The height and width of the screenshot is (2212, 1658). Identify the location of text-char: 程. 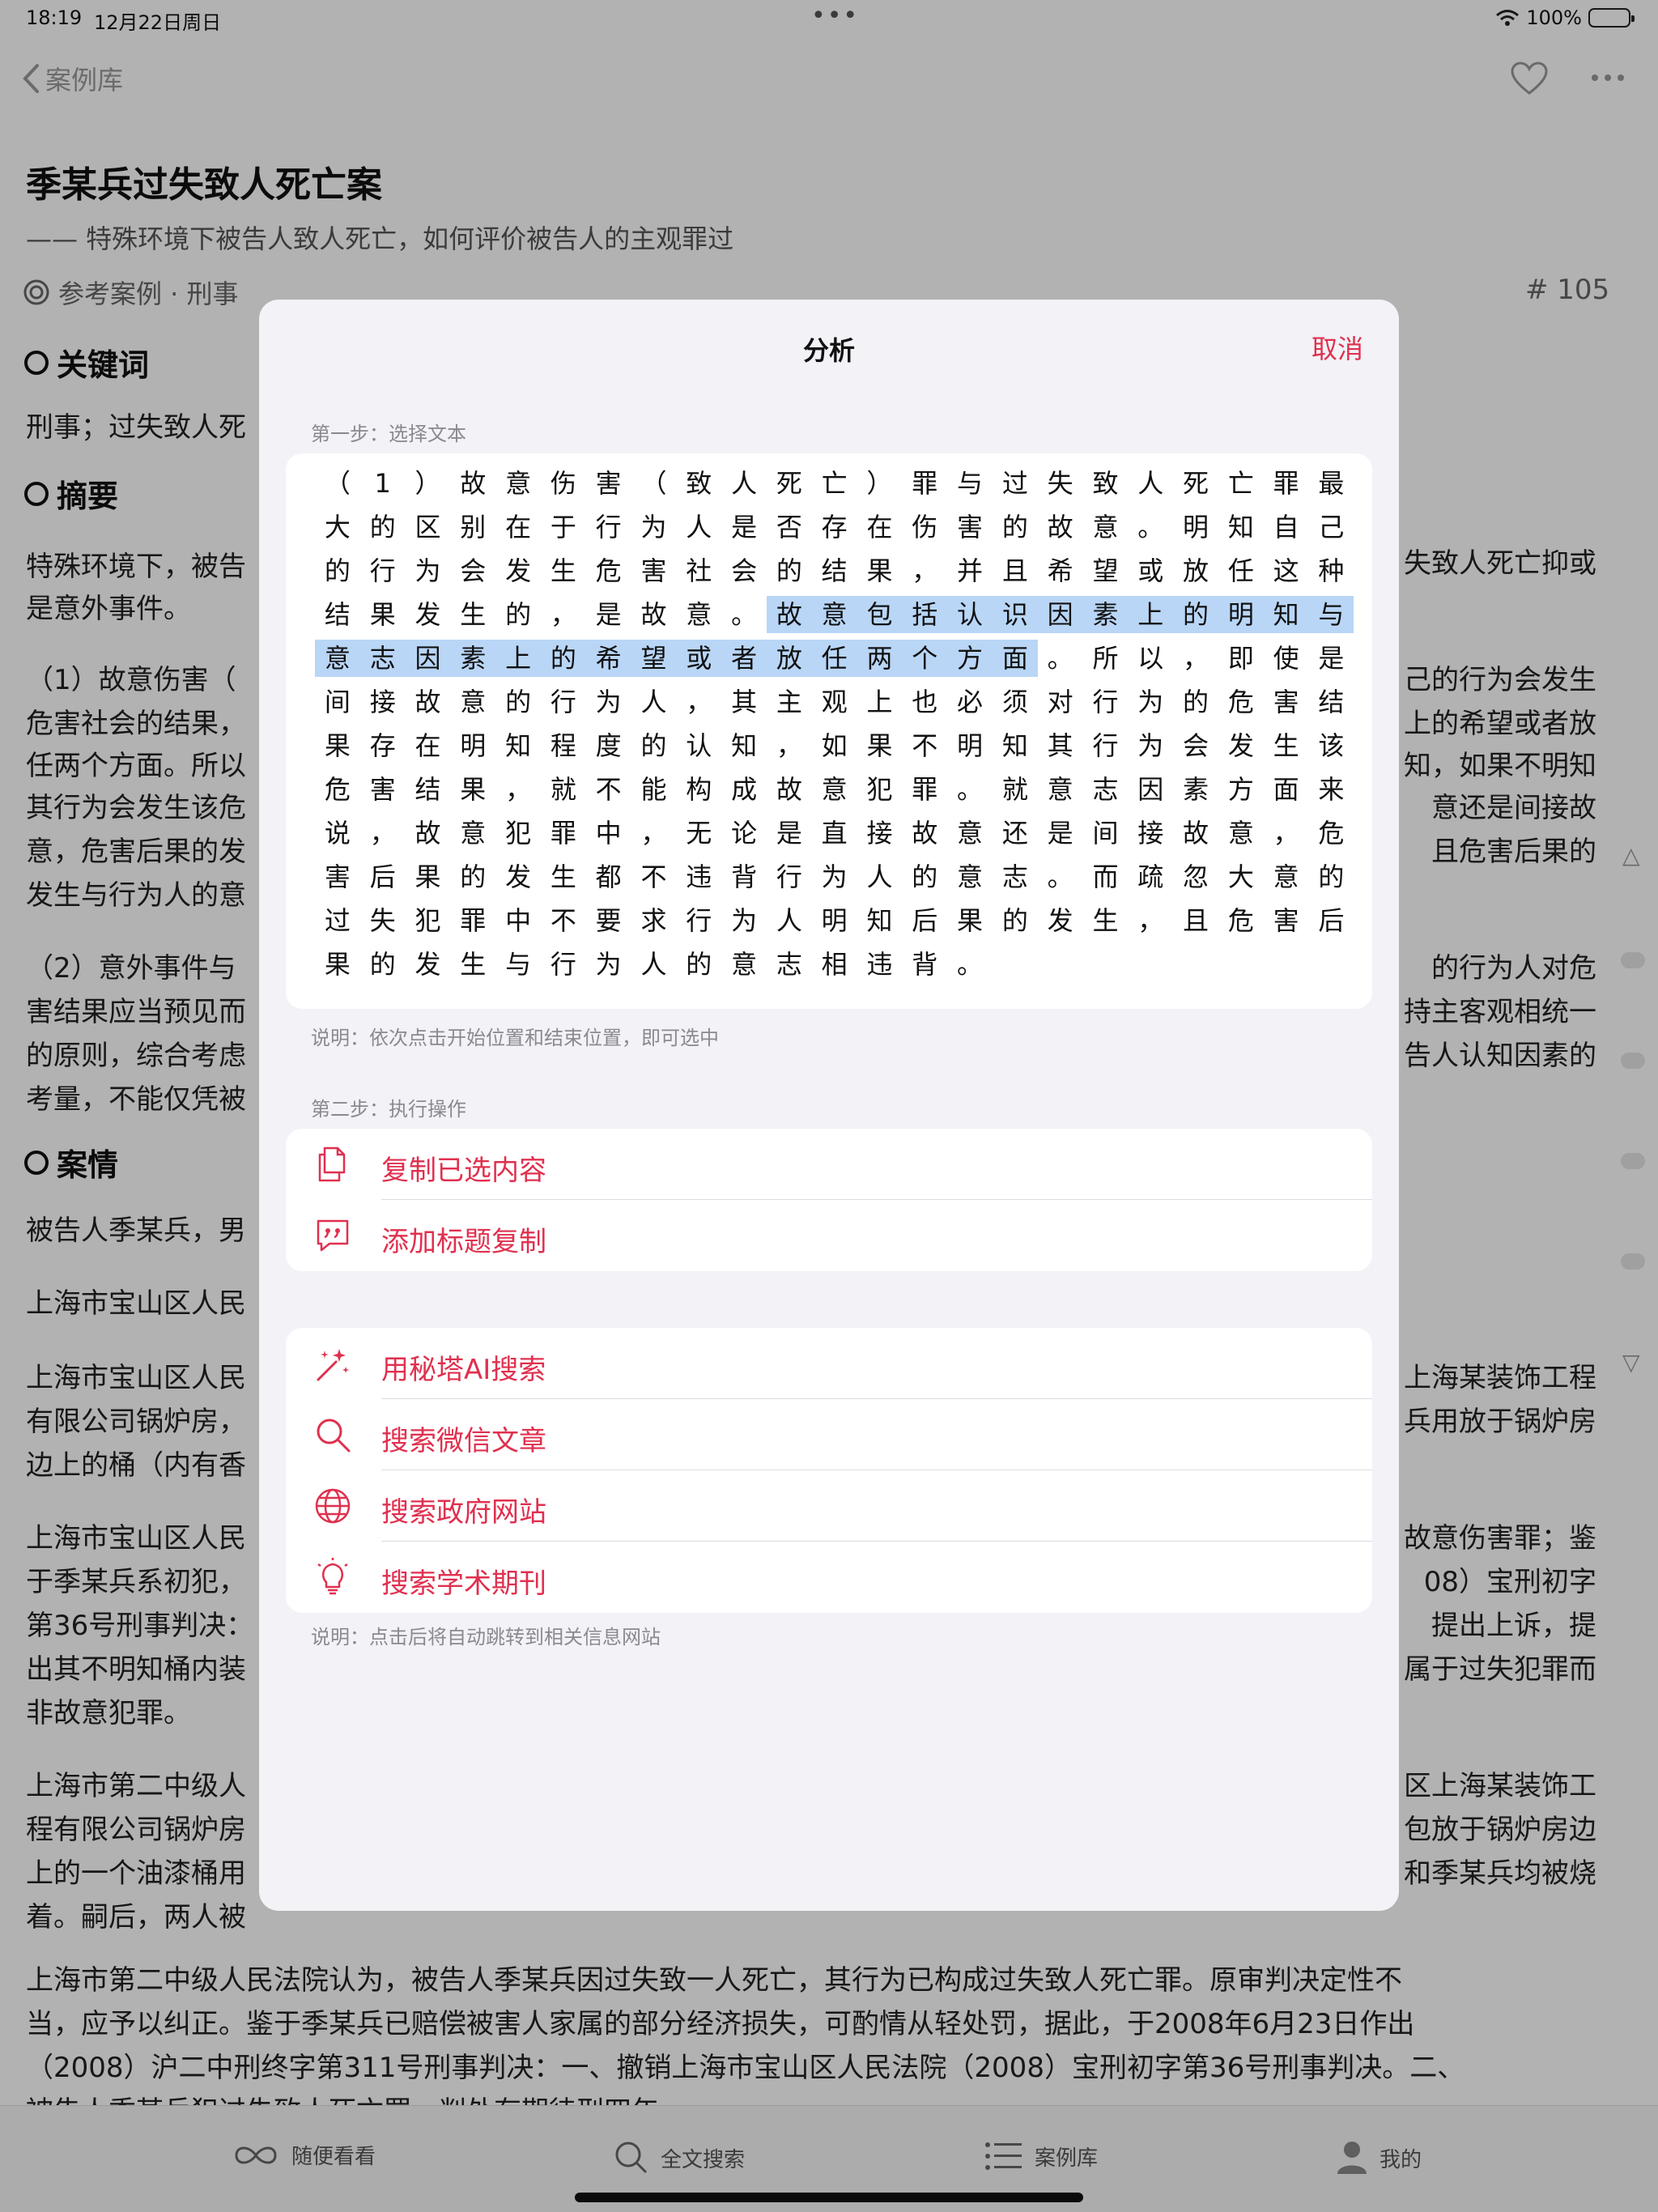
(563, 745).